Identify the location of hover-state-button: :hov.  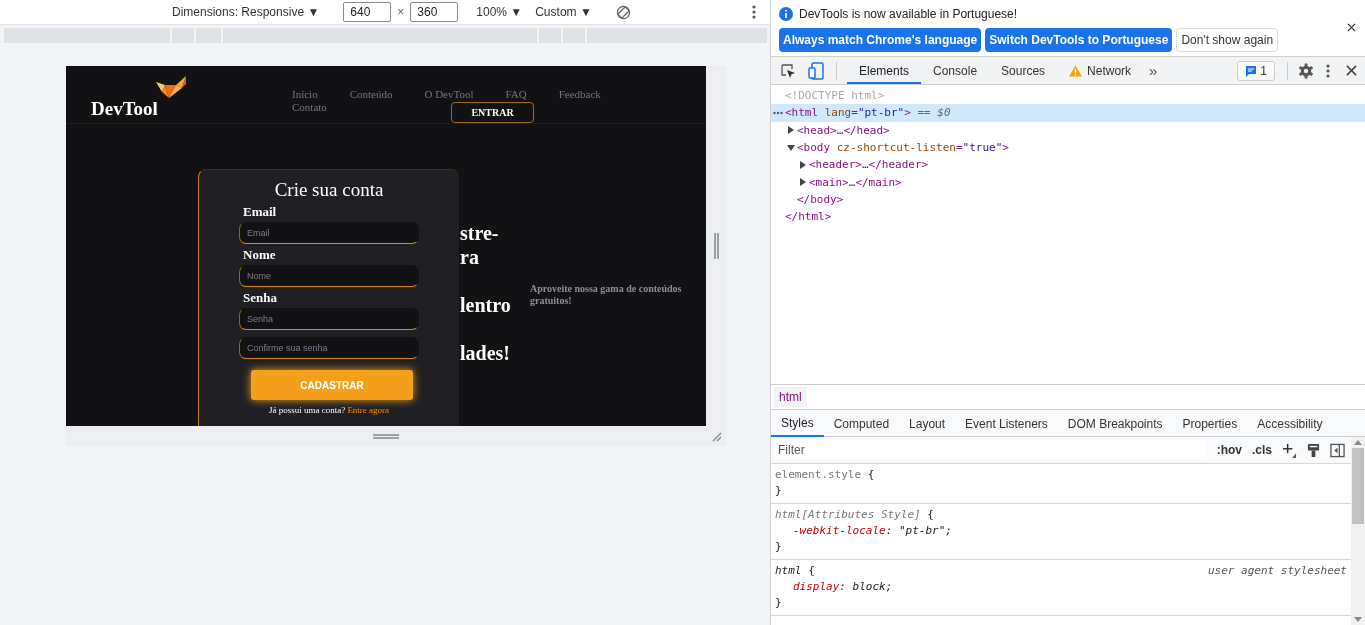
(1229, 450).